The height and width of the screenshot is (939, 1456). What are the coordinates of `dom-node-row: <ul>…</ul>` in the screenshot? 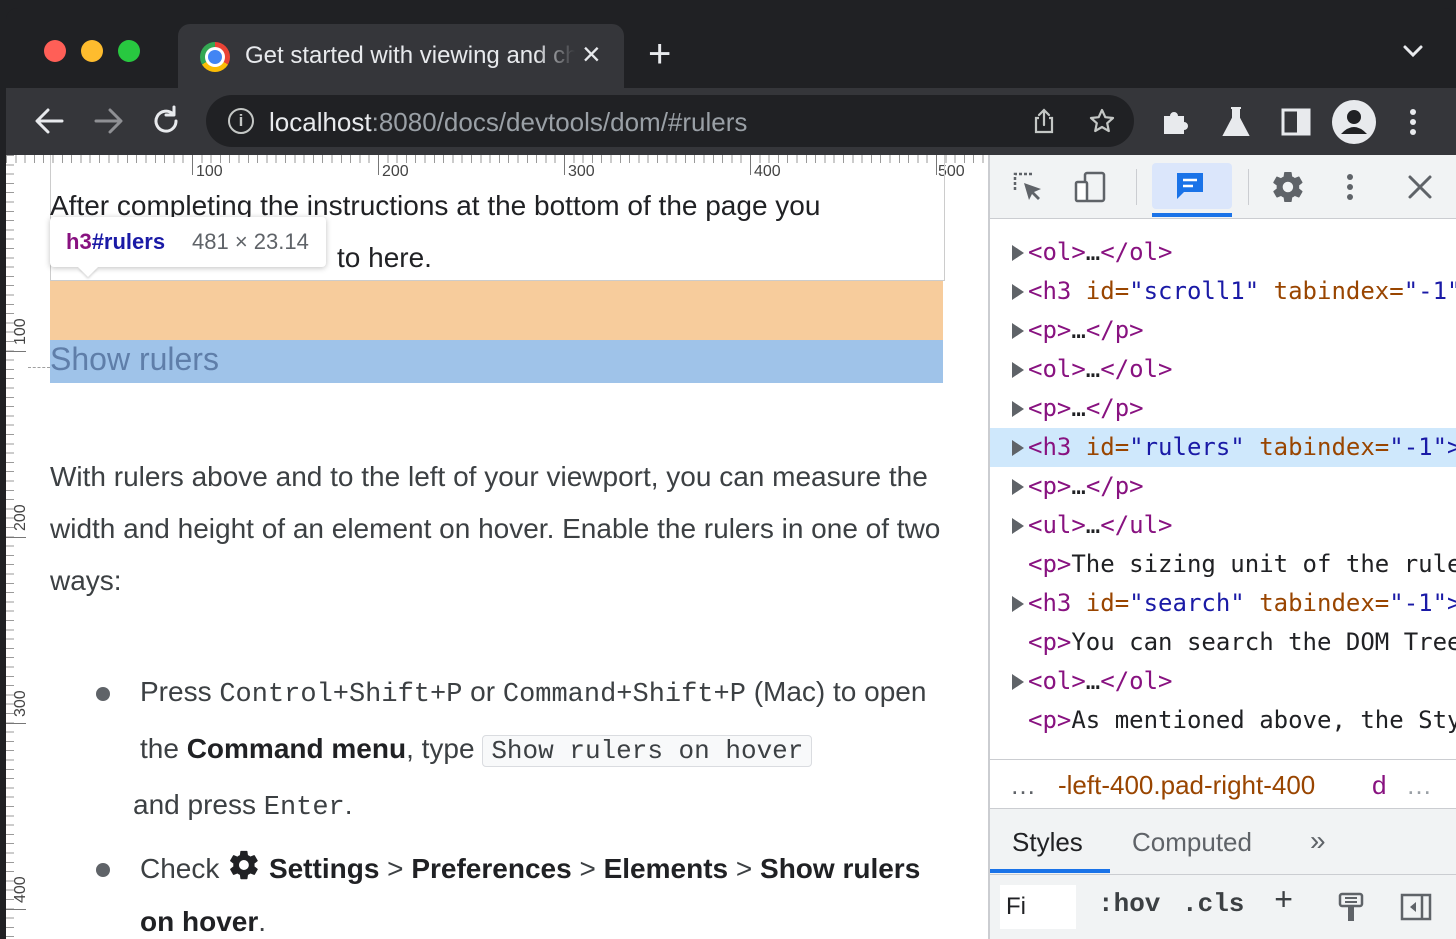 It's located at (1223, 525).